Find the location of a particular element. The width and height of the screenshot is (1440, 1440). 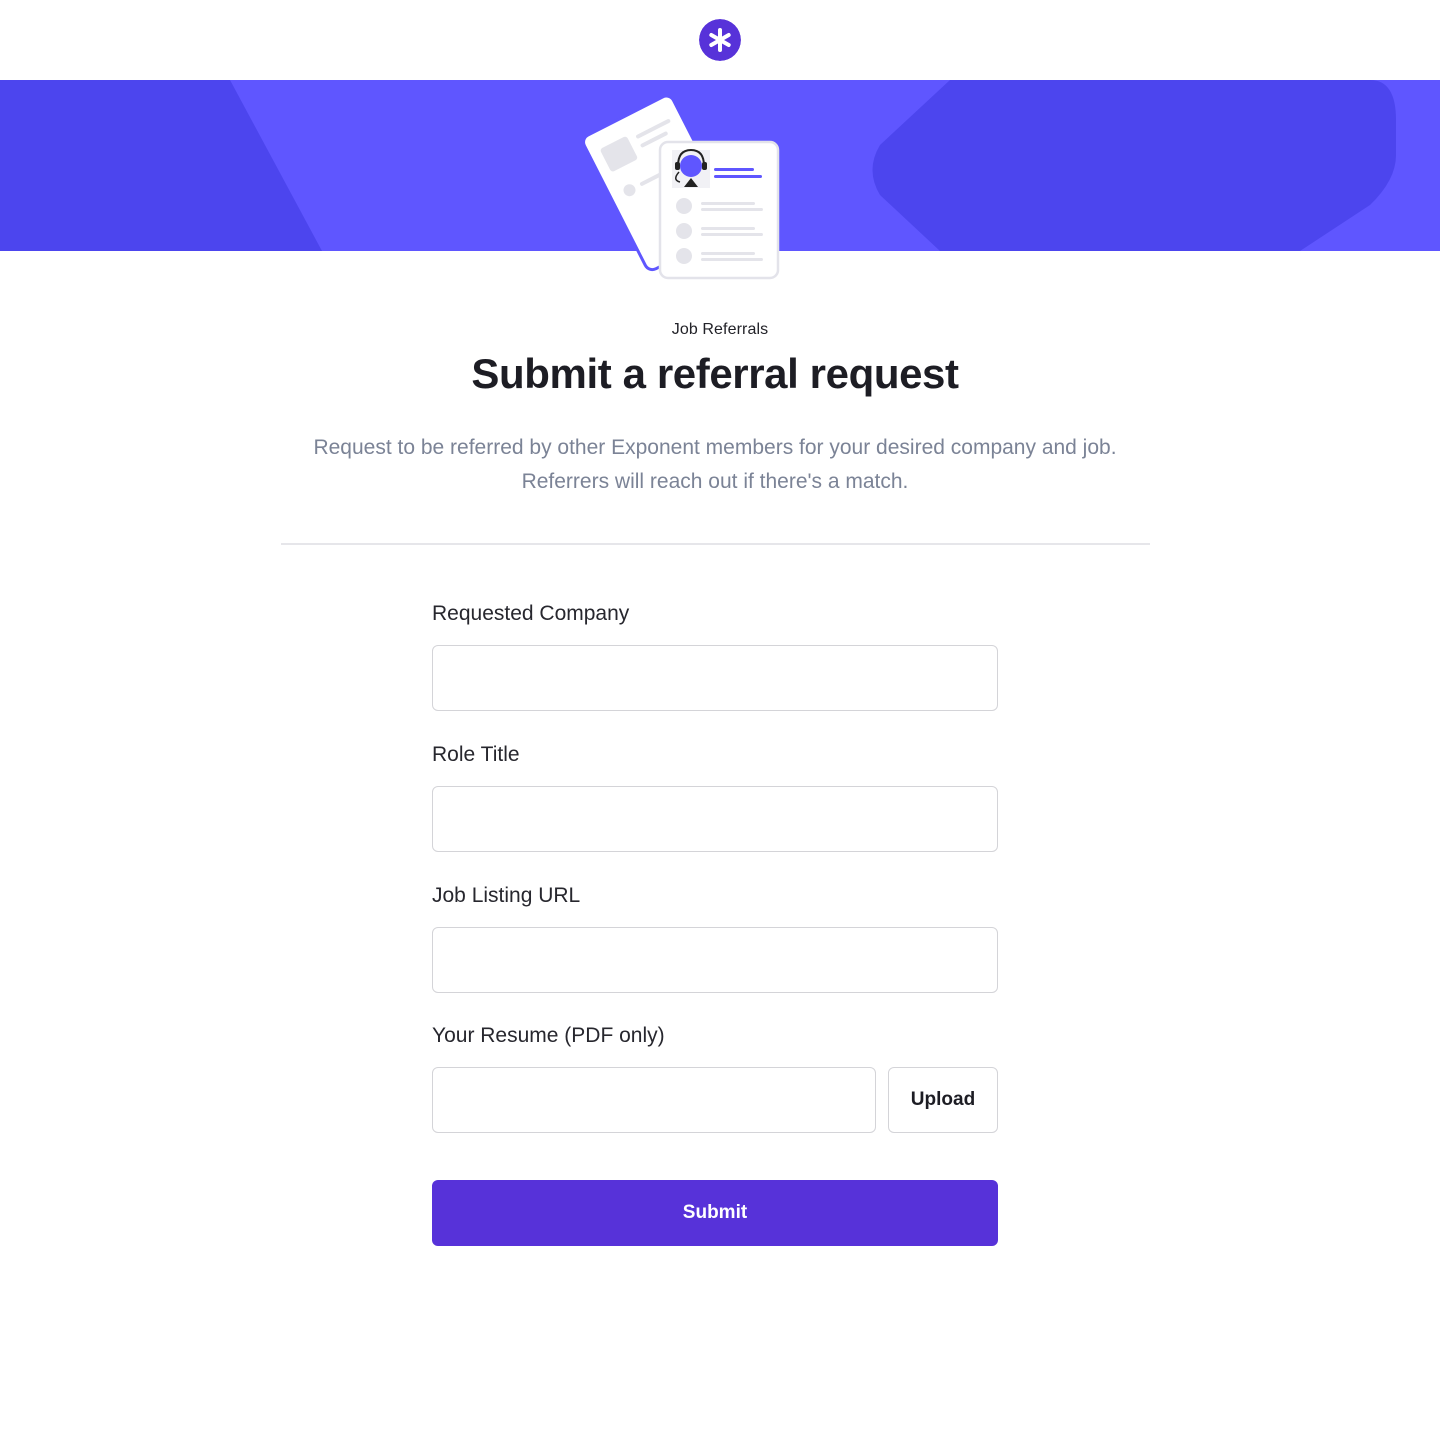

submit-button: Submit is located at coordinates (715, 1213).